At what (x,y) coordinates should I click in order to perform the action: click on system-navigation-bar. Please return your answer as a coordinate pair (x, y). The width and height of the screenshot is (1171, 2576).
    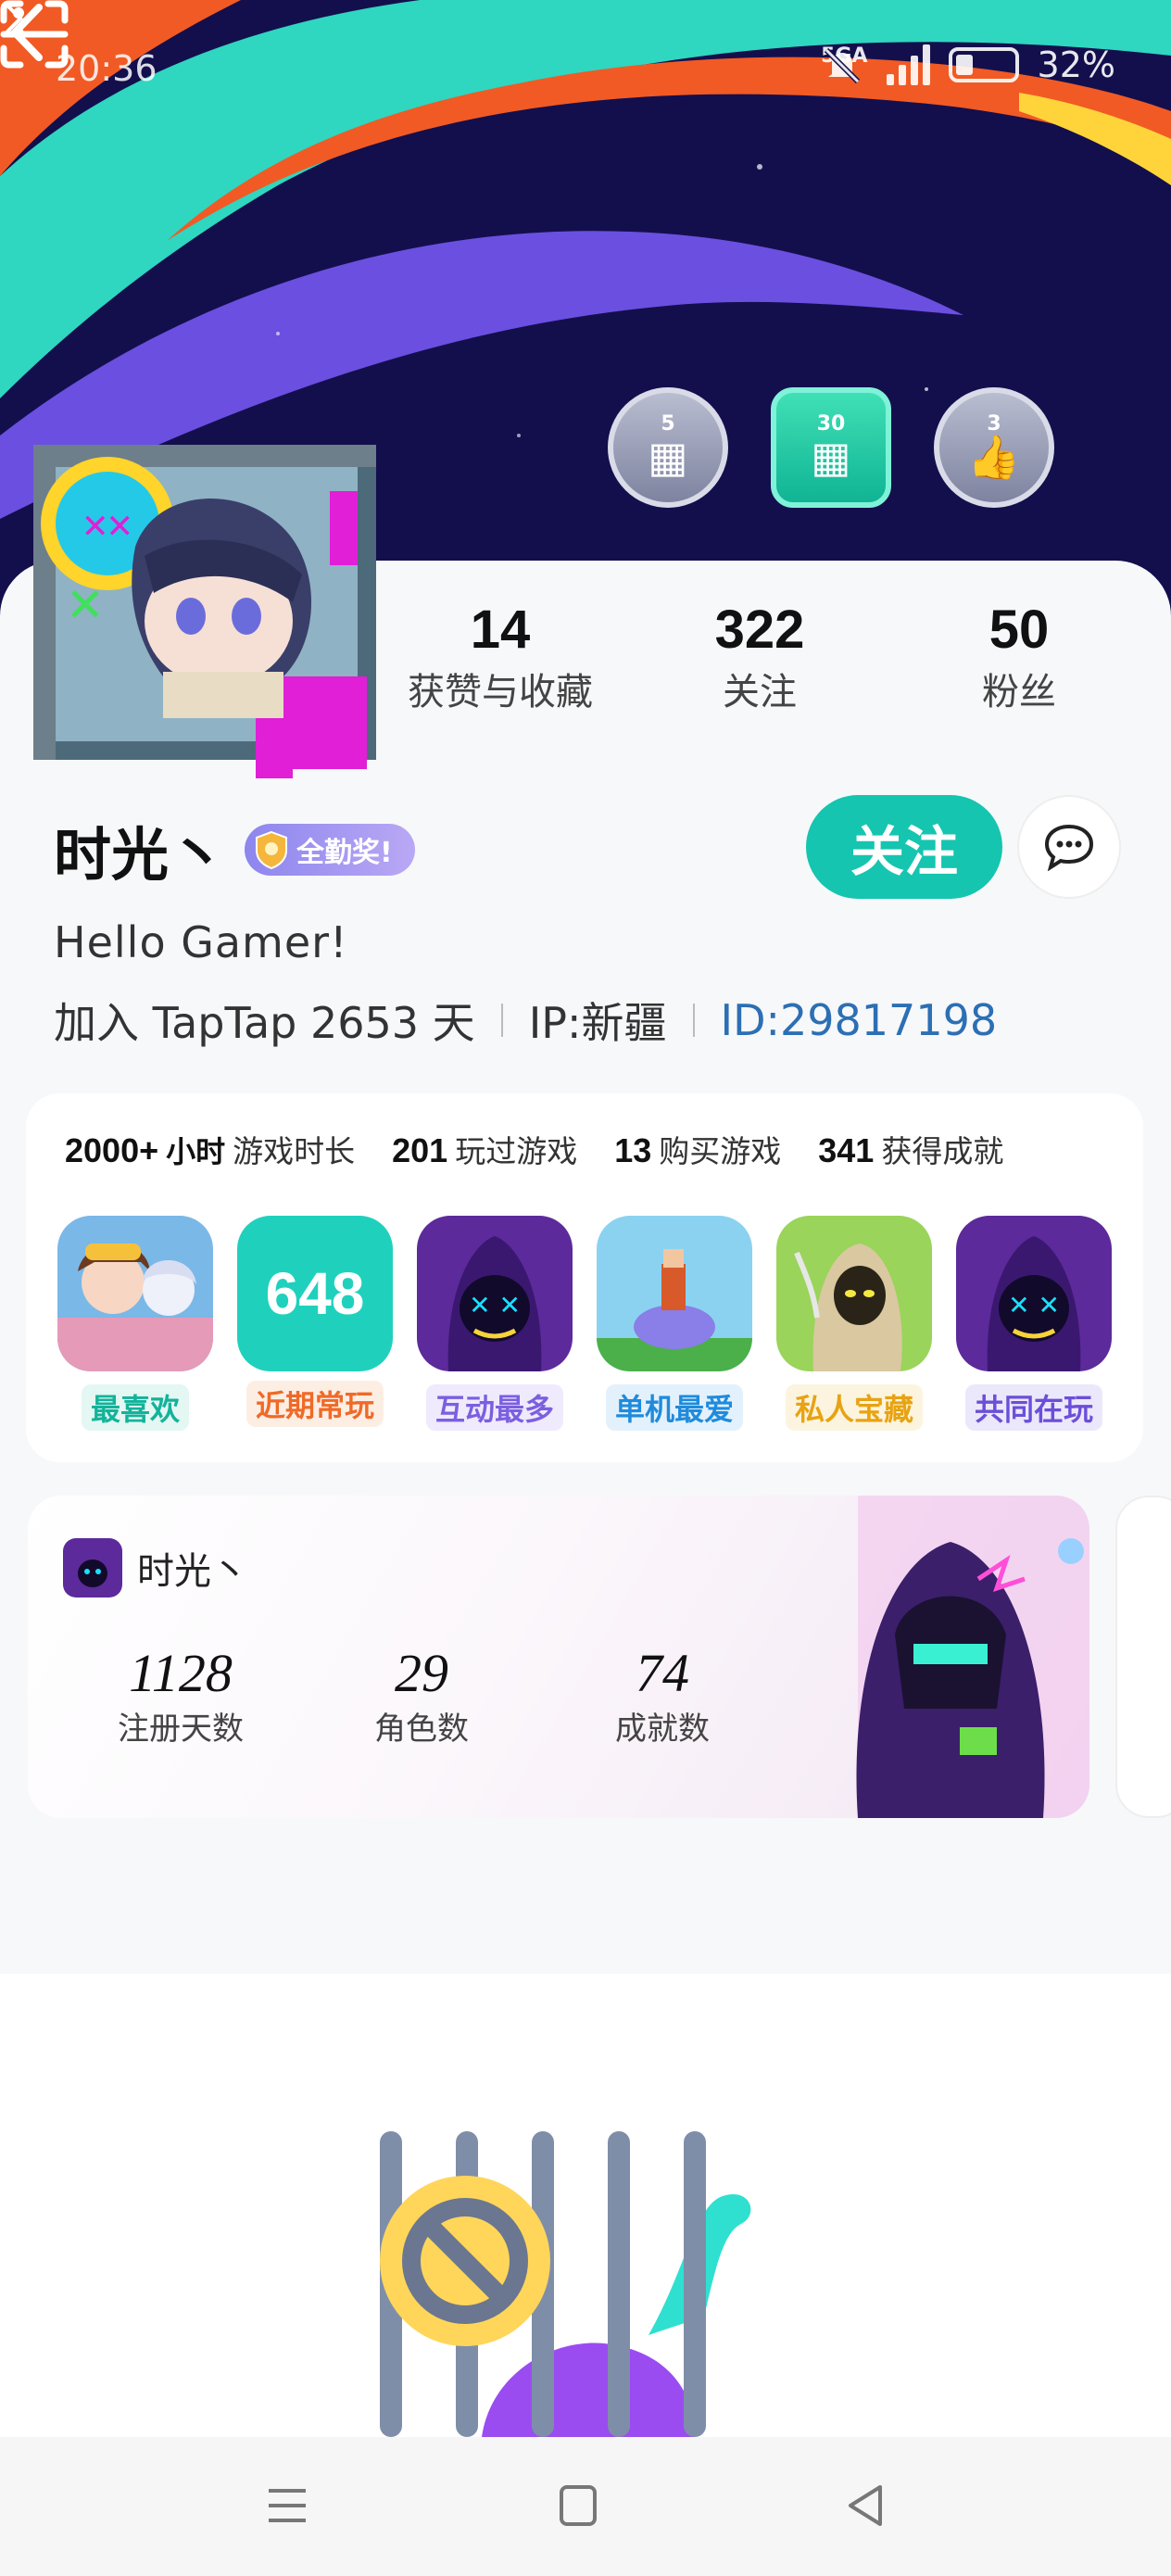
    Looking at the image, I should click on (585, 2506).